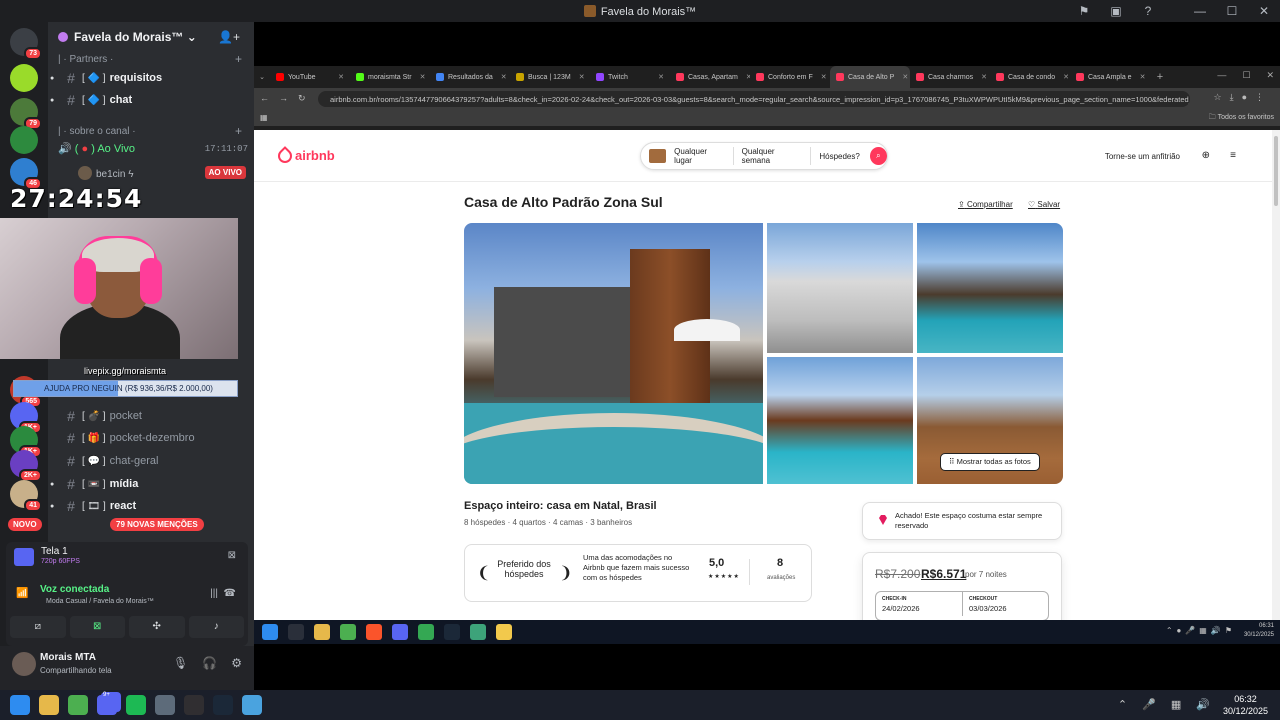  Describe the element at coordinates (136, 705) in the screenshot. I see `spotify-icon` at that location.